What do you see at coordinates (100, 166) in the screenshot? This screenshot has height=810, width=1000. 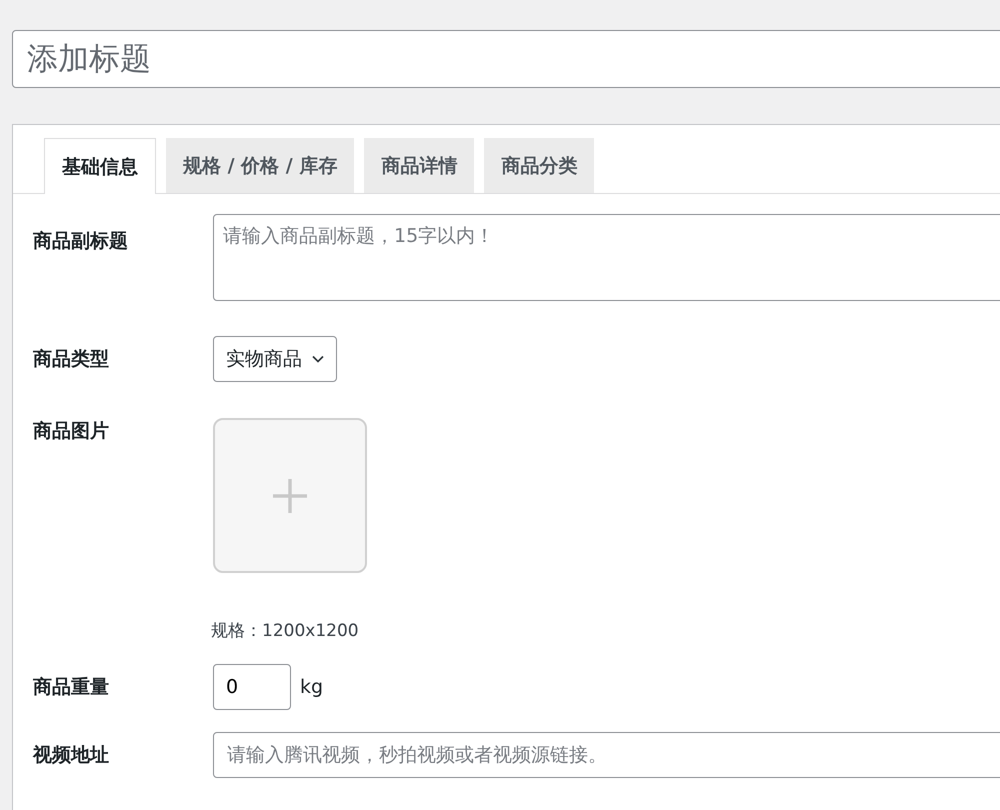 I see `tab: 基础信息` at bounding box center [100, 166].